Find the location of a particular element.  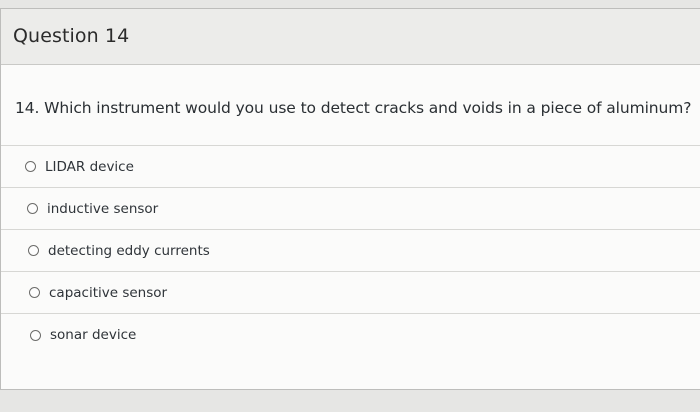

answer-label: inductive sensor is located at coordinates (102, 209).